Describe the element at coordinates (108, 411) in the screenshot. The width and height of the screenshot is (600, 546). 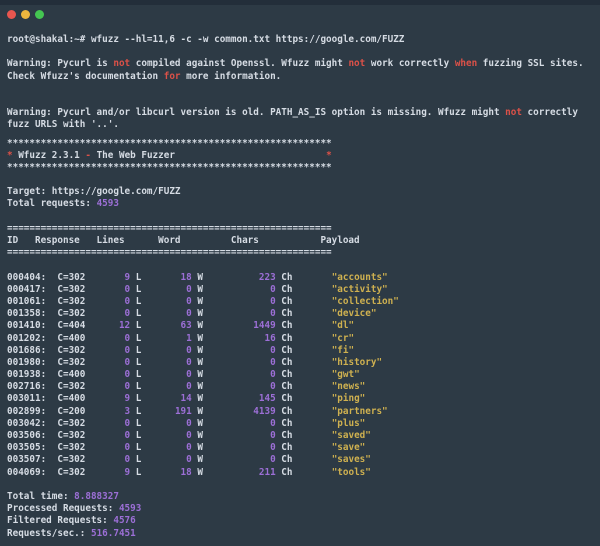
I see `highlighted-text: 3` at that location.